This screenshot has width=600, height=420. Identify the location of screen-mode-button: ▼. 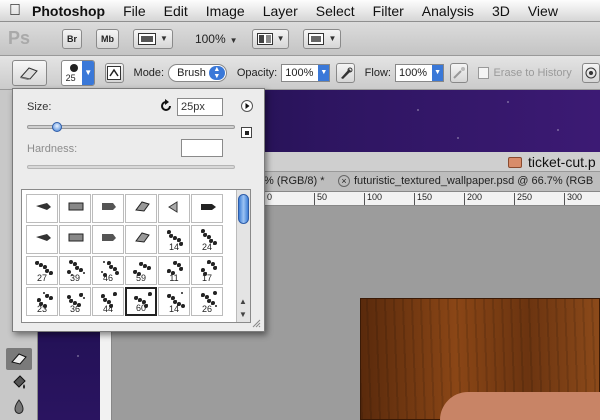
(322, 38).